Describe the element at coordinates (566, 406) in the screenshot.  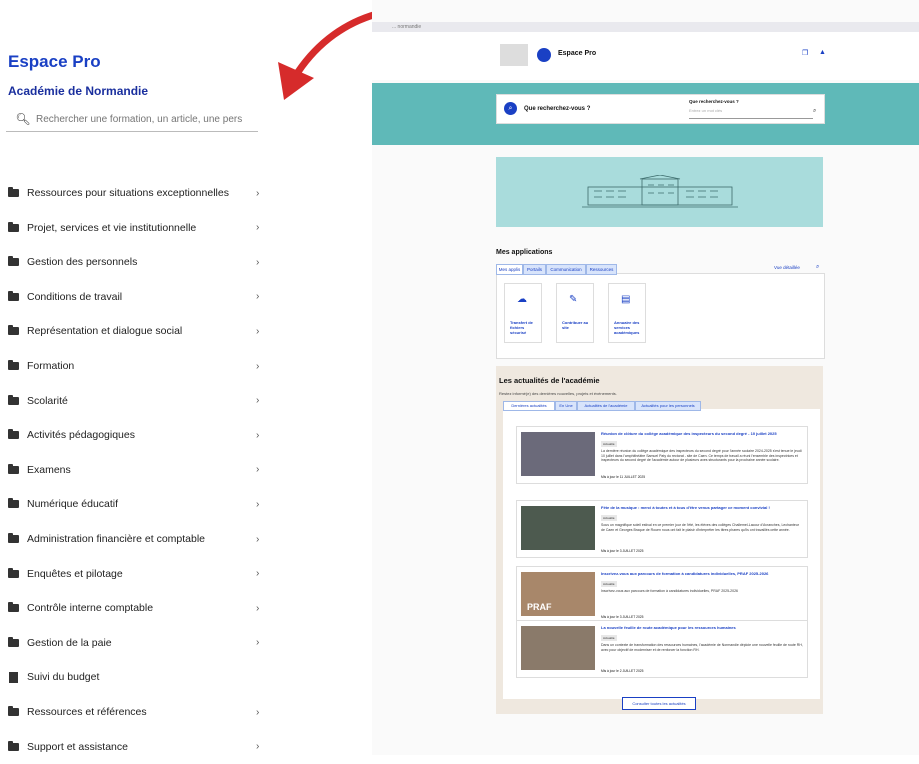
I see `news-tab: En Une` at that location.